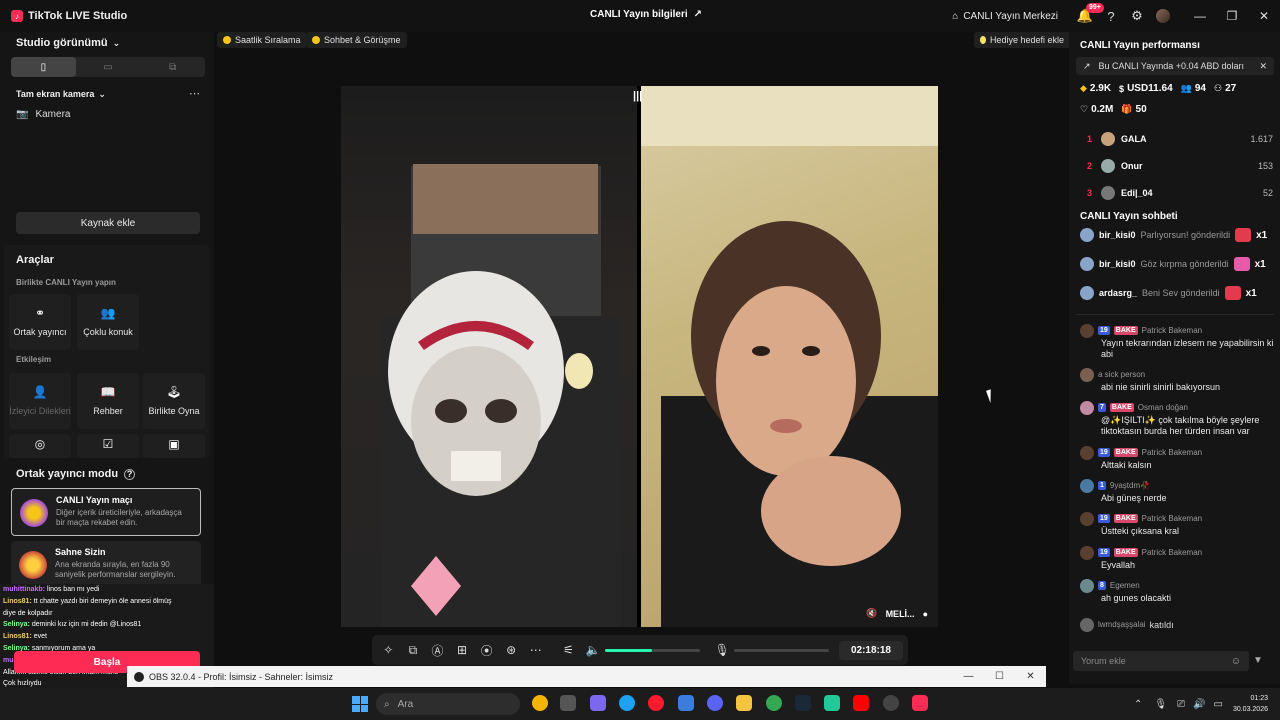 Image resolution: width=1280 pixels, height=720 pixels. Describe the element at coordinates (925, 614) in the screenshot. I see `guest-options-icon: ●` at that location.